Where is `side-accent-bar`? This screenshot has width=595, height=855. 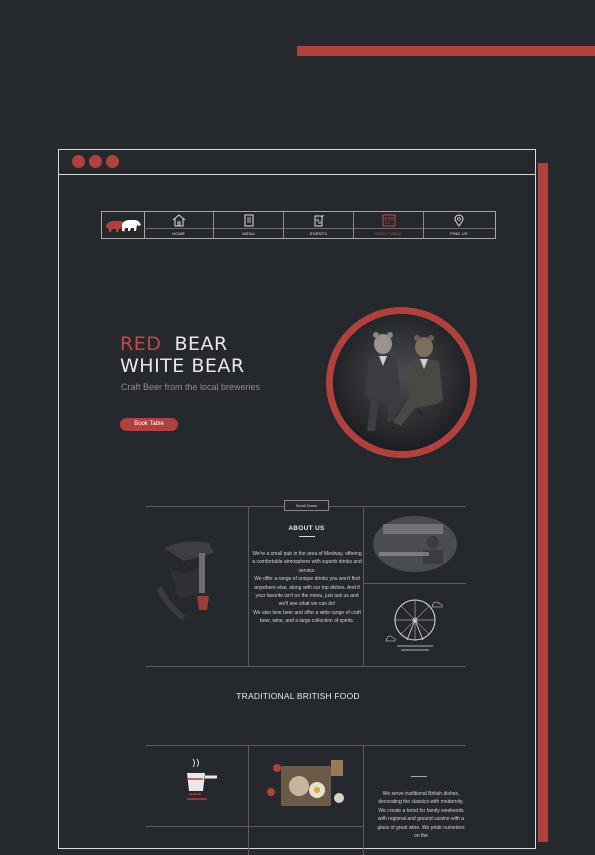 side-accent-bar is located at coordinates (543, 502).